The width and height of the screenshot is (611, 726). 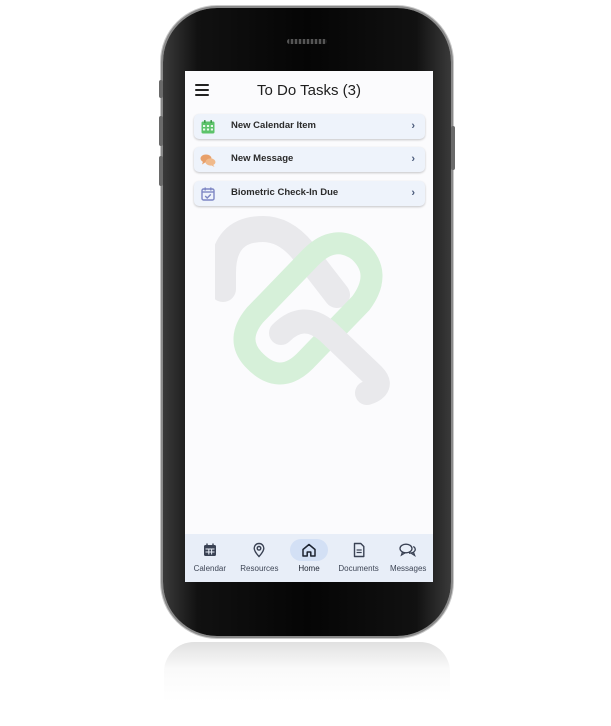 I want to click on nav-home: Home, so click(x=309, y=558).